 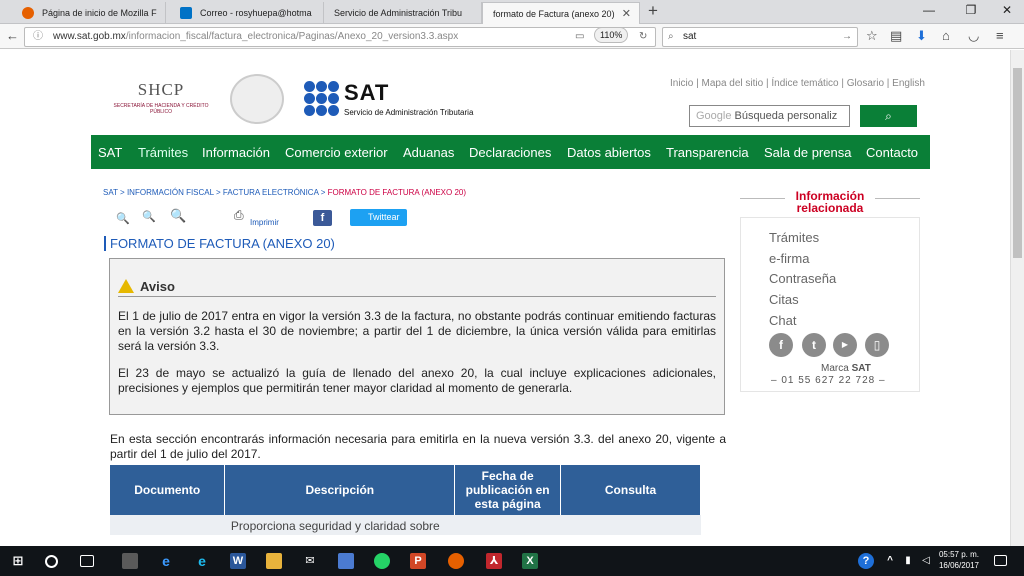 What do you see at coordinates (382, 561) in the screenshot?
I see `whatsapp-icon` at bounding box center [382, 561].